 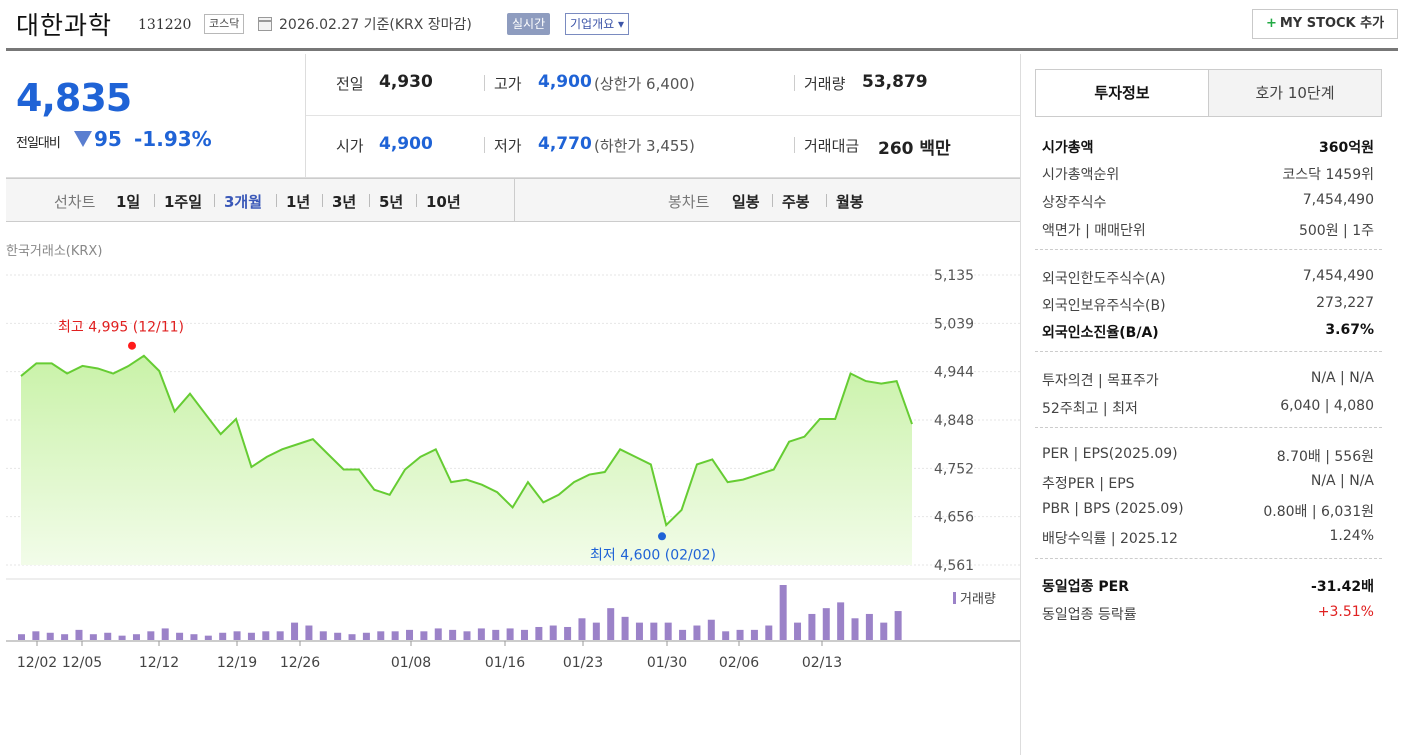 I want to click on amount-label: 거래대금, so click(x=832, y=146).